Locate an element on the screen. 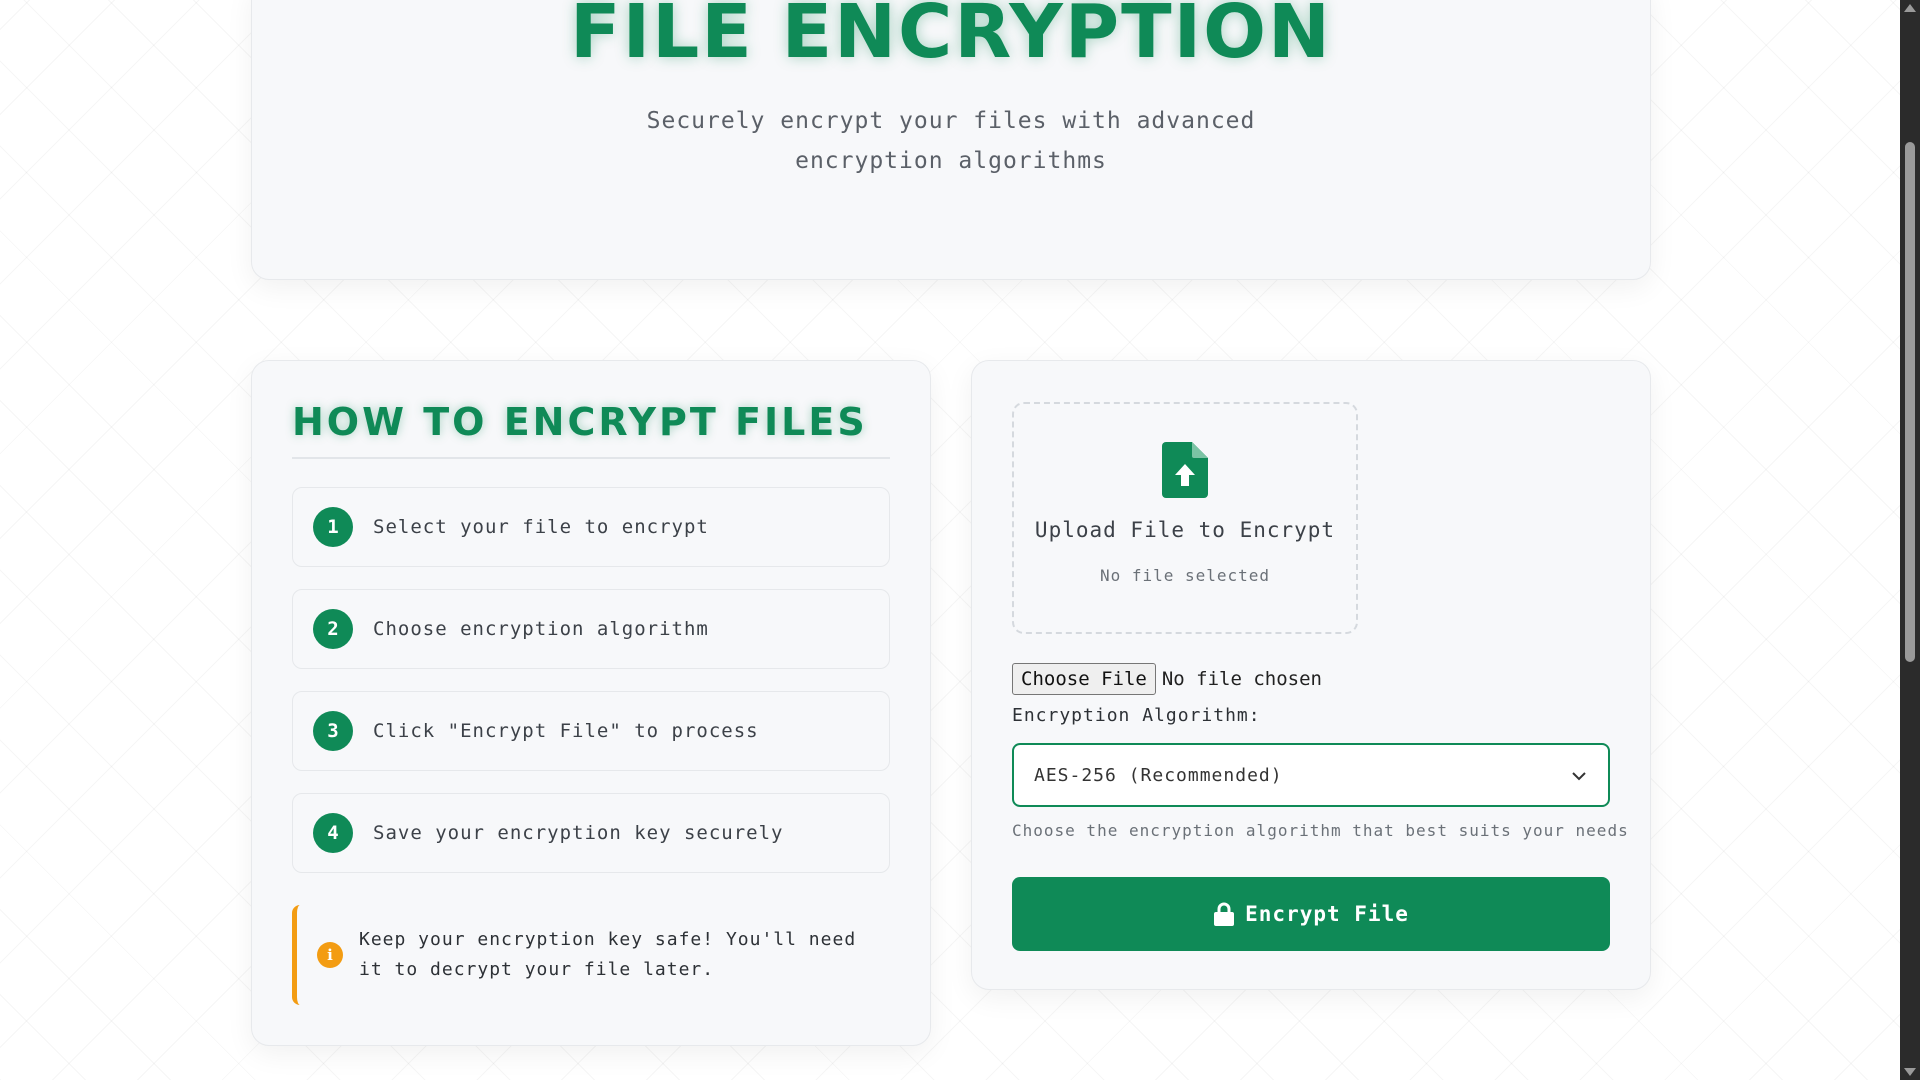 The height and width of the screenshot is (1080, 1920). step-item: 4 Save your encryption key securely is located at coordinates (591, 833).